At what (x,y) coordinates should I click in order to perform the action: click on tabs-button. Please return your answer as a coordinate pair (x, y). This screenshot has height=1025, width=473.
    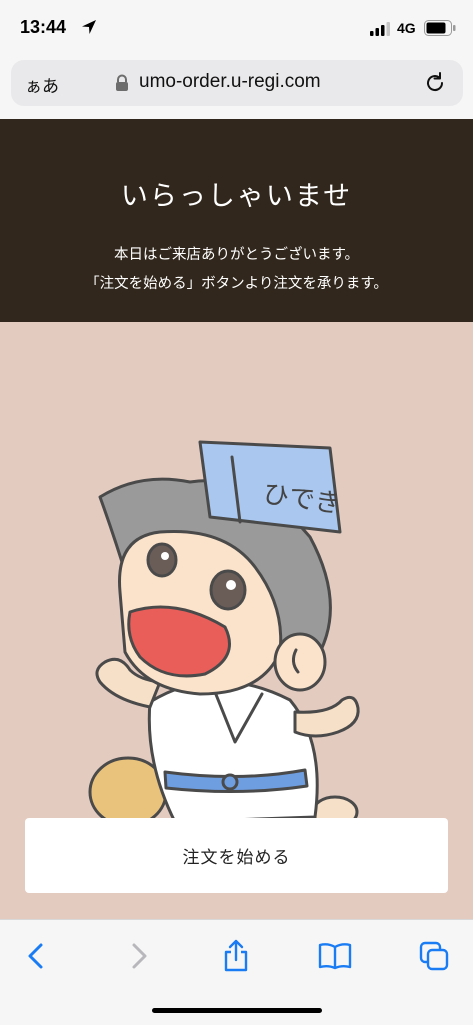
    Looking at the image, I should click on (434, 956).